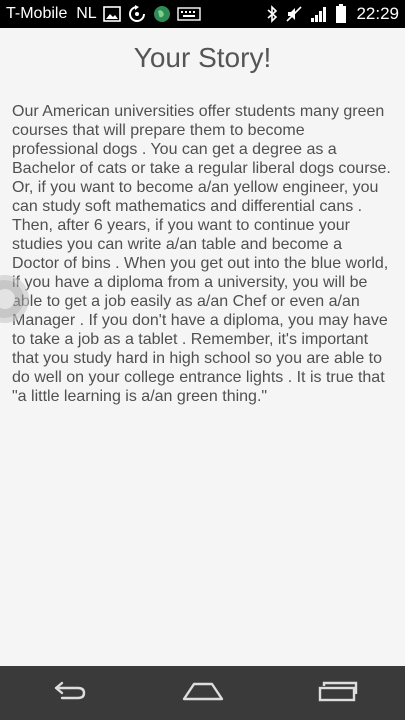 Image resolution: width=405 pixels, height=720 pixels. What do you see at coordinates (162, 14) in the screenshot?
I see `globe-icon` at bounding box center [162, 14].